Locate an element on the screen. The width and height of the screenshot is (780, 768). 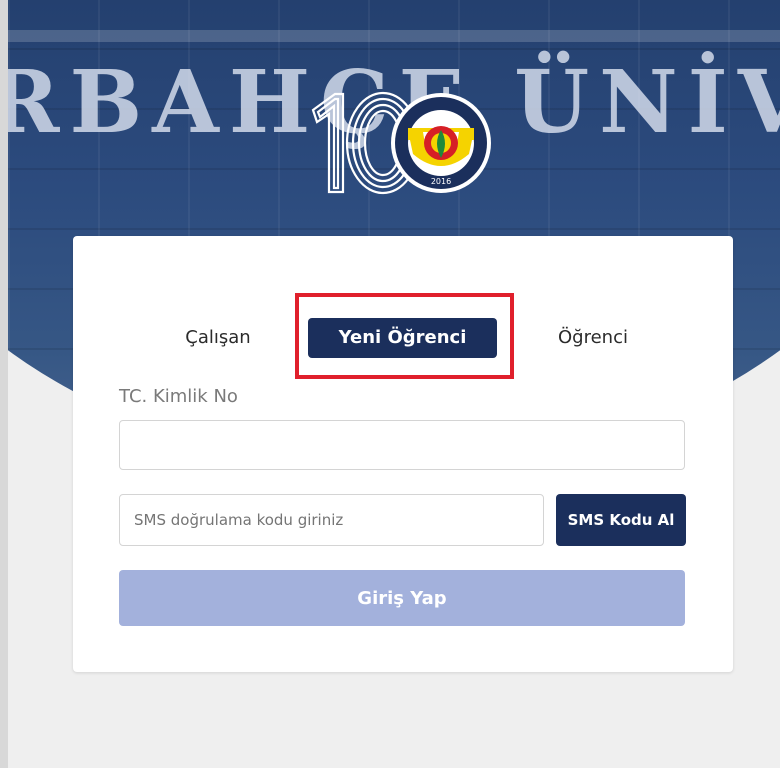
logo-digit-one is located at coordinates (328, 143).